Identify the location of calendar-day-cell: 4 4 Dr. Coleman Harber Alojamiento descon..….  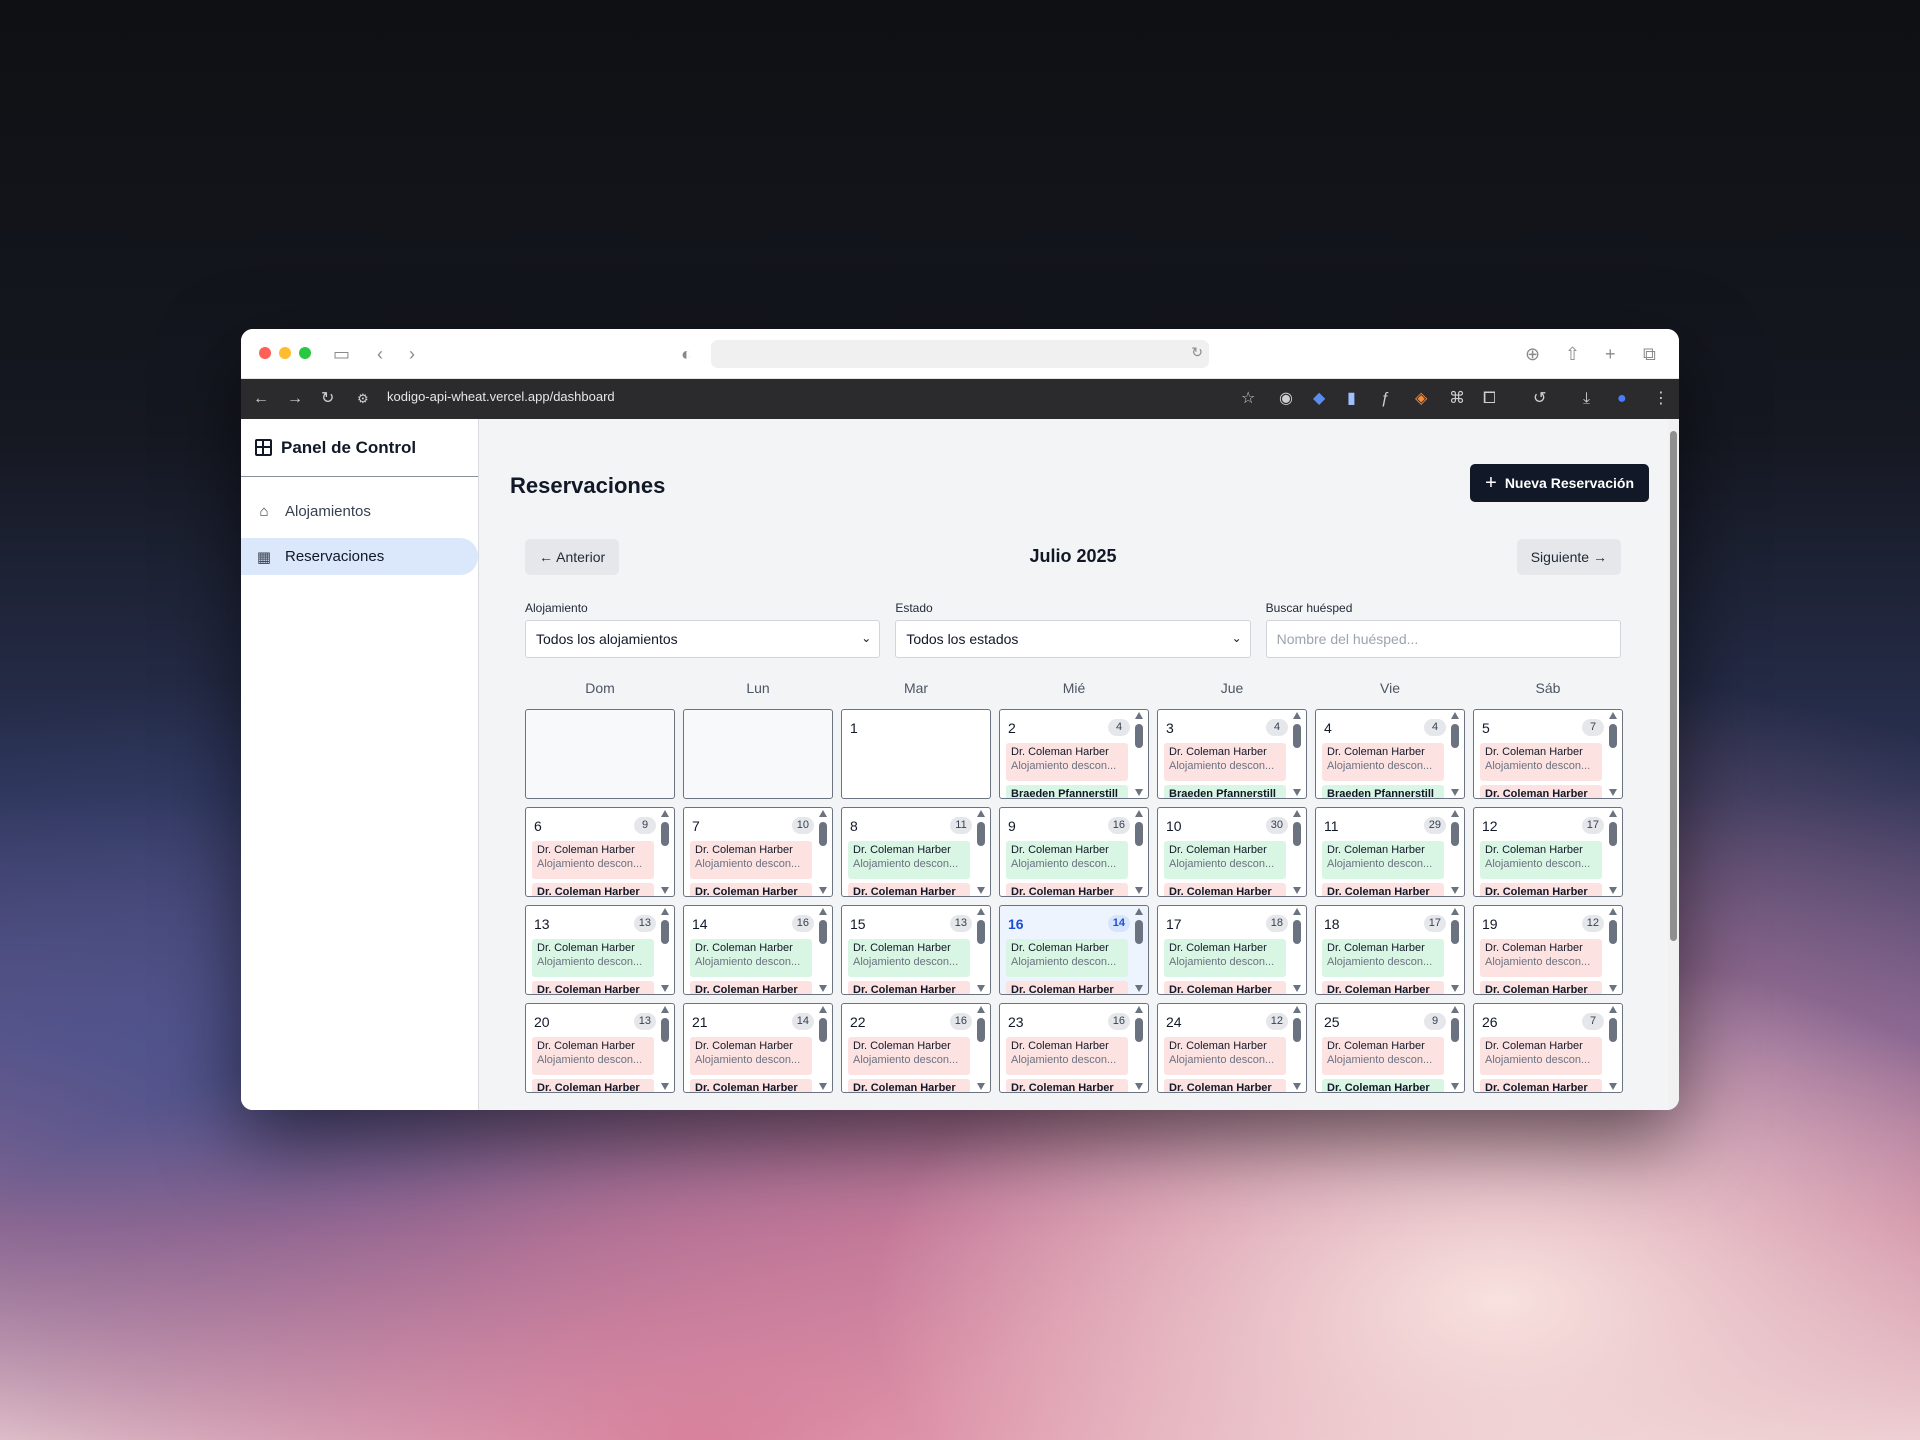
(1390, 754).